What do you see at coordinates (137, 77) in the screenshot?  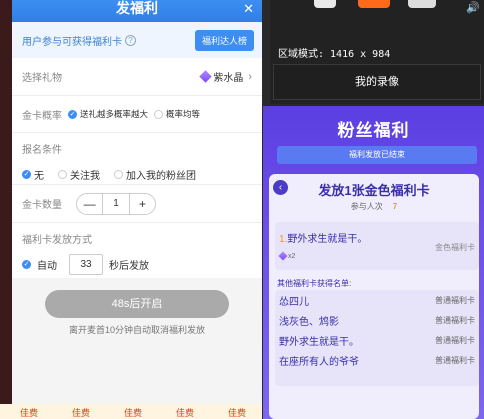 I see `gift-selector: 选择礼物 紫水晶 ›` at bounding box center [137, 77].